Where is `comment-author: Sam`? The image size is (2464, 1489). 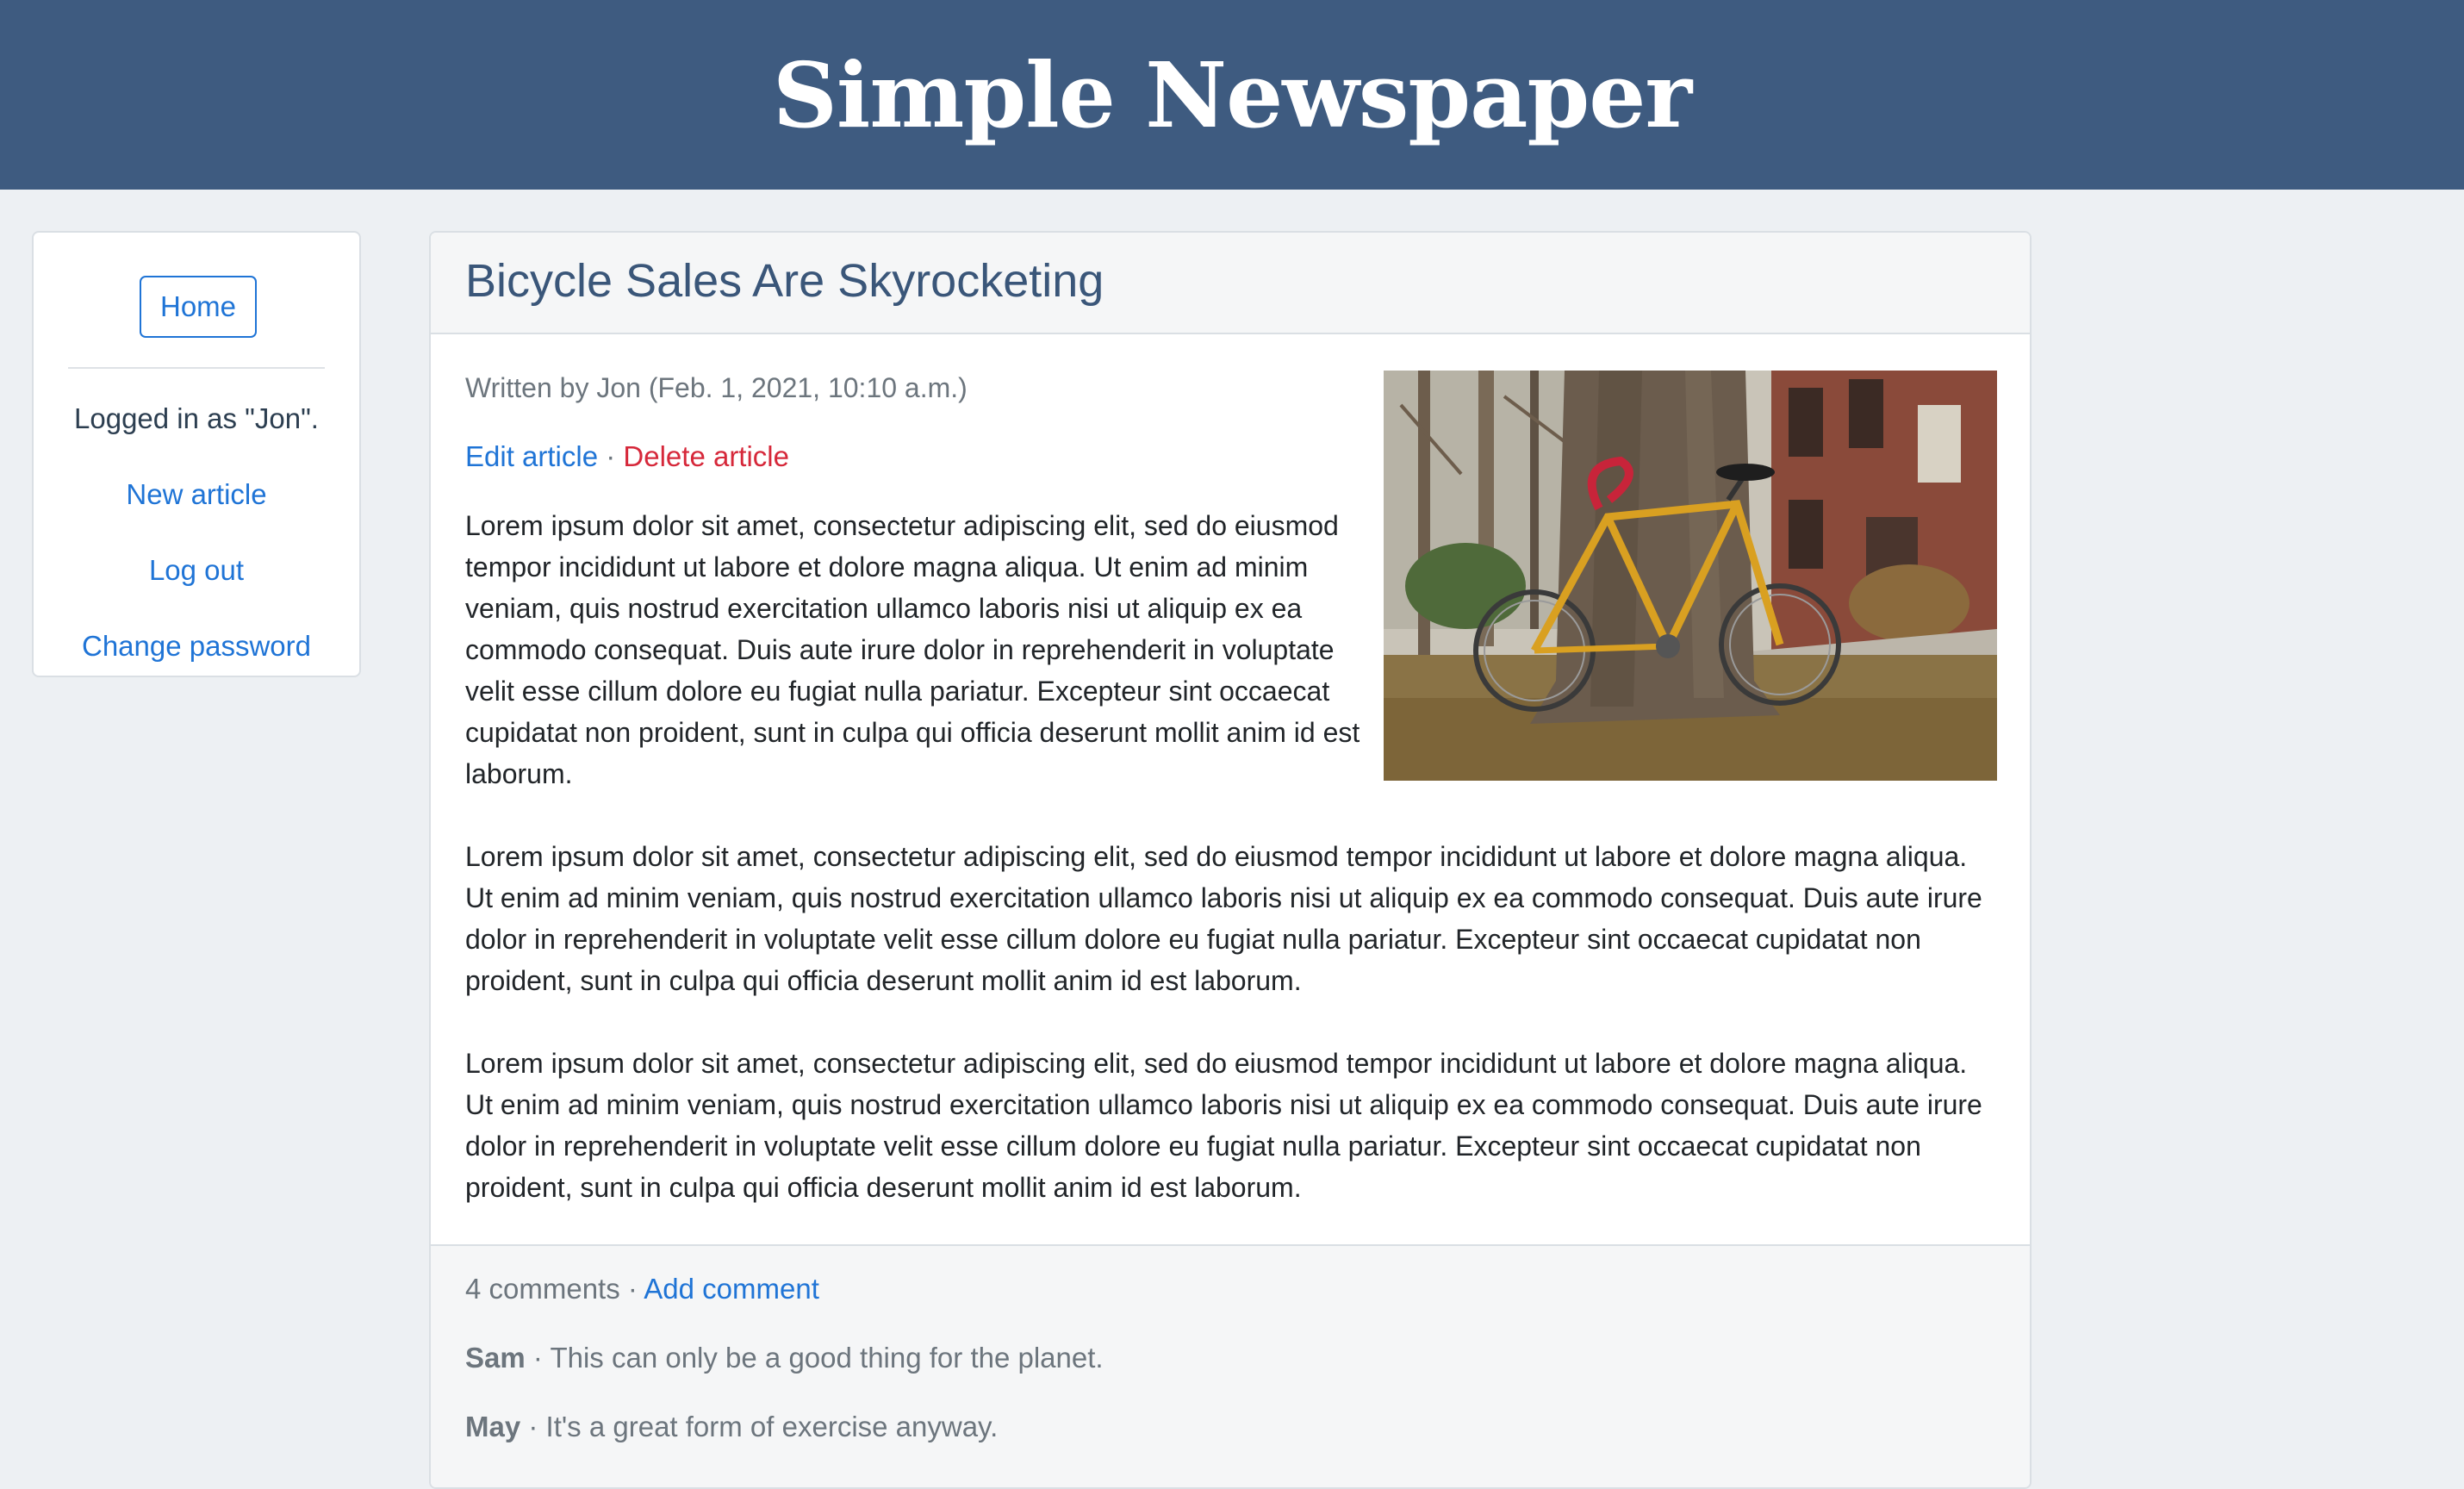 comment-author: Sam is located at coordinates (496, 1358).